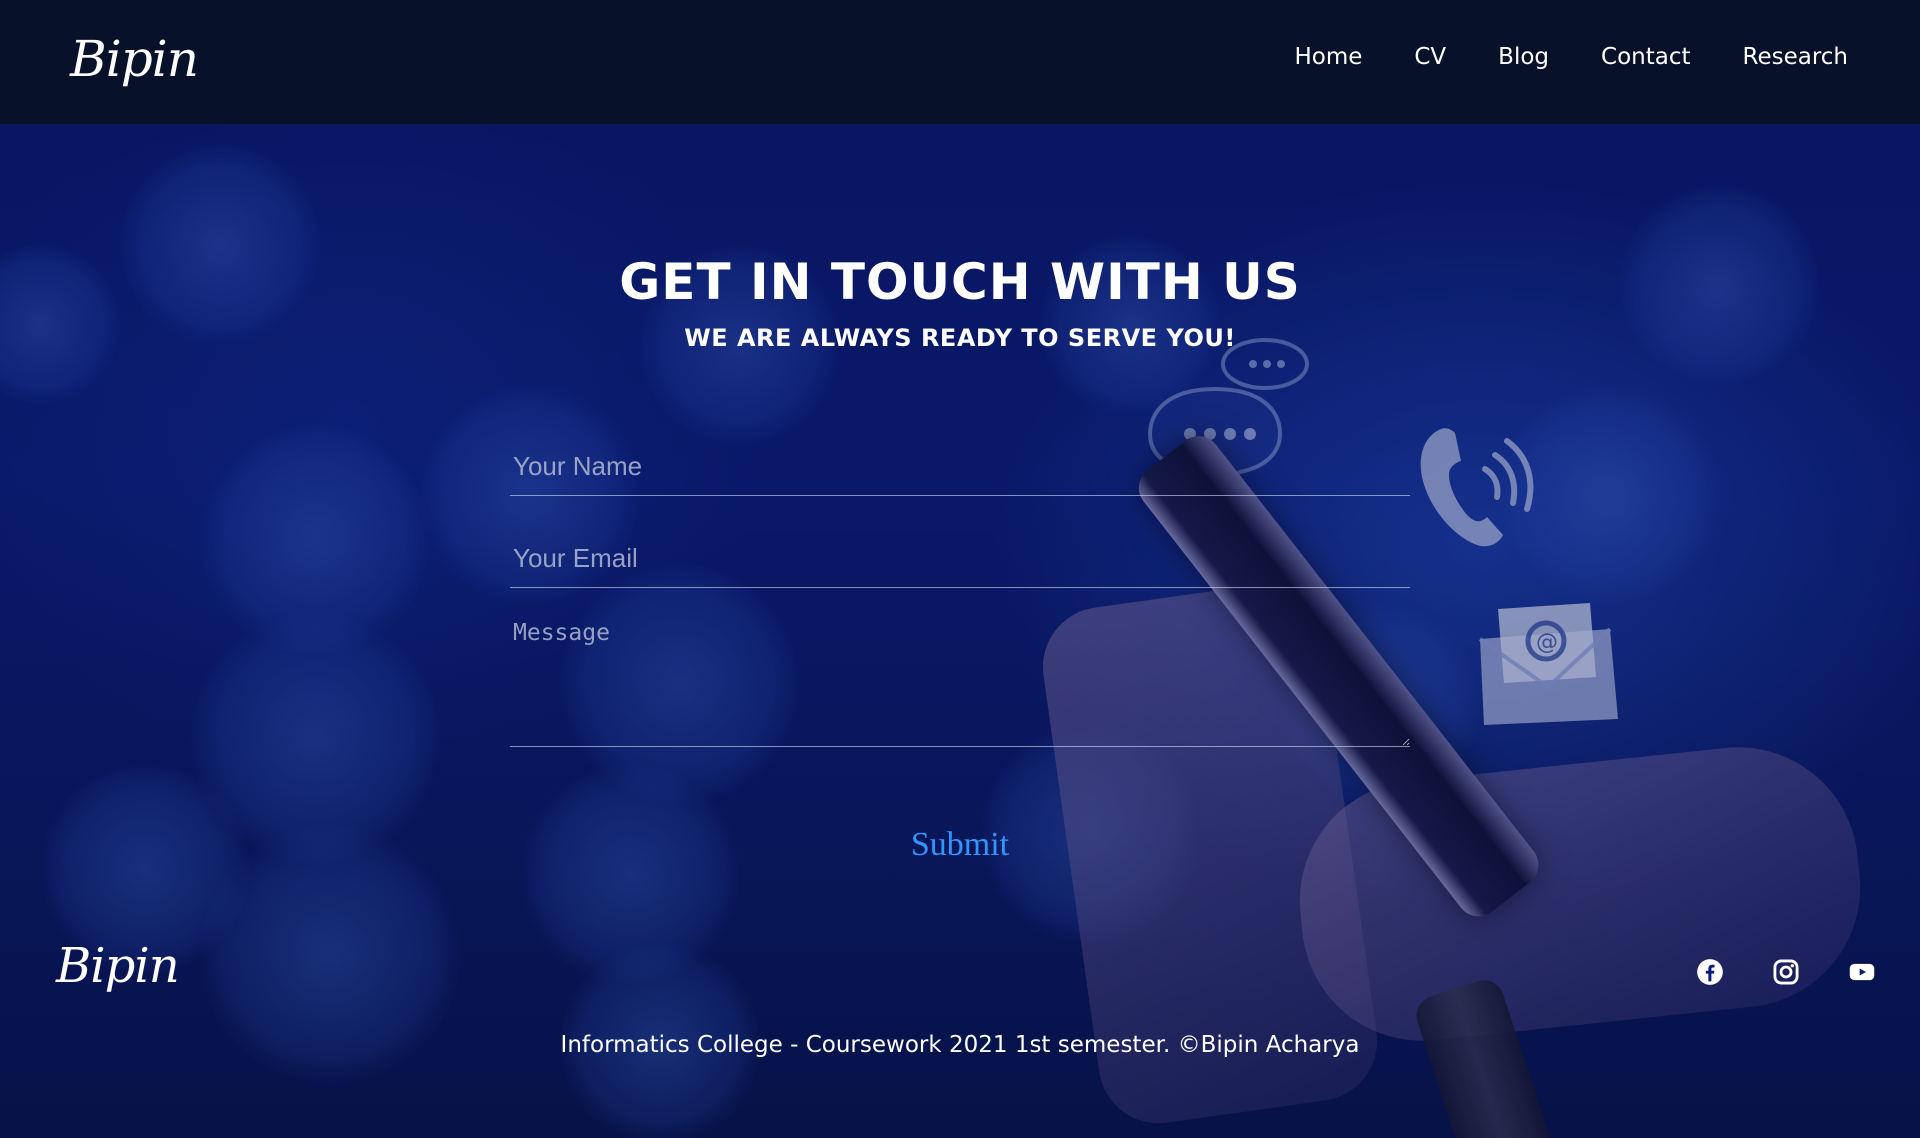 The width and height of the screenshot is (1920, 1138). I want to click on instagram-icon, so click(1786, 972).